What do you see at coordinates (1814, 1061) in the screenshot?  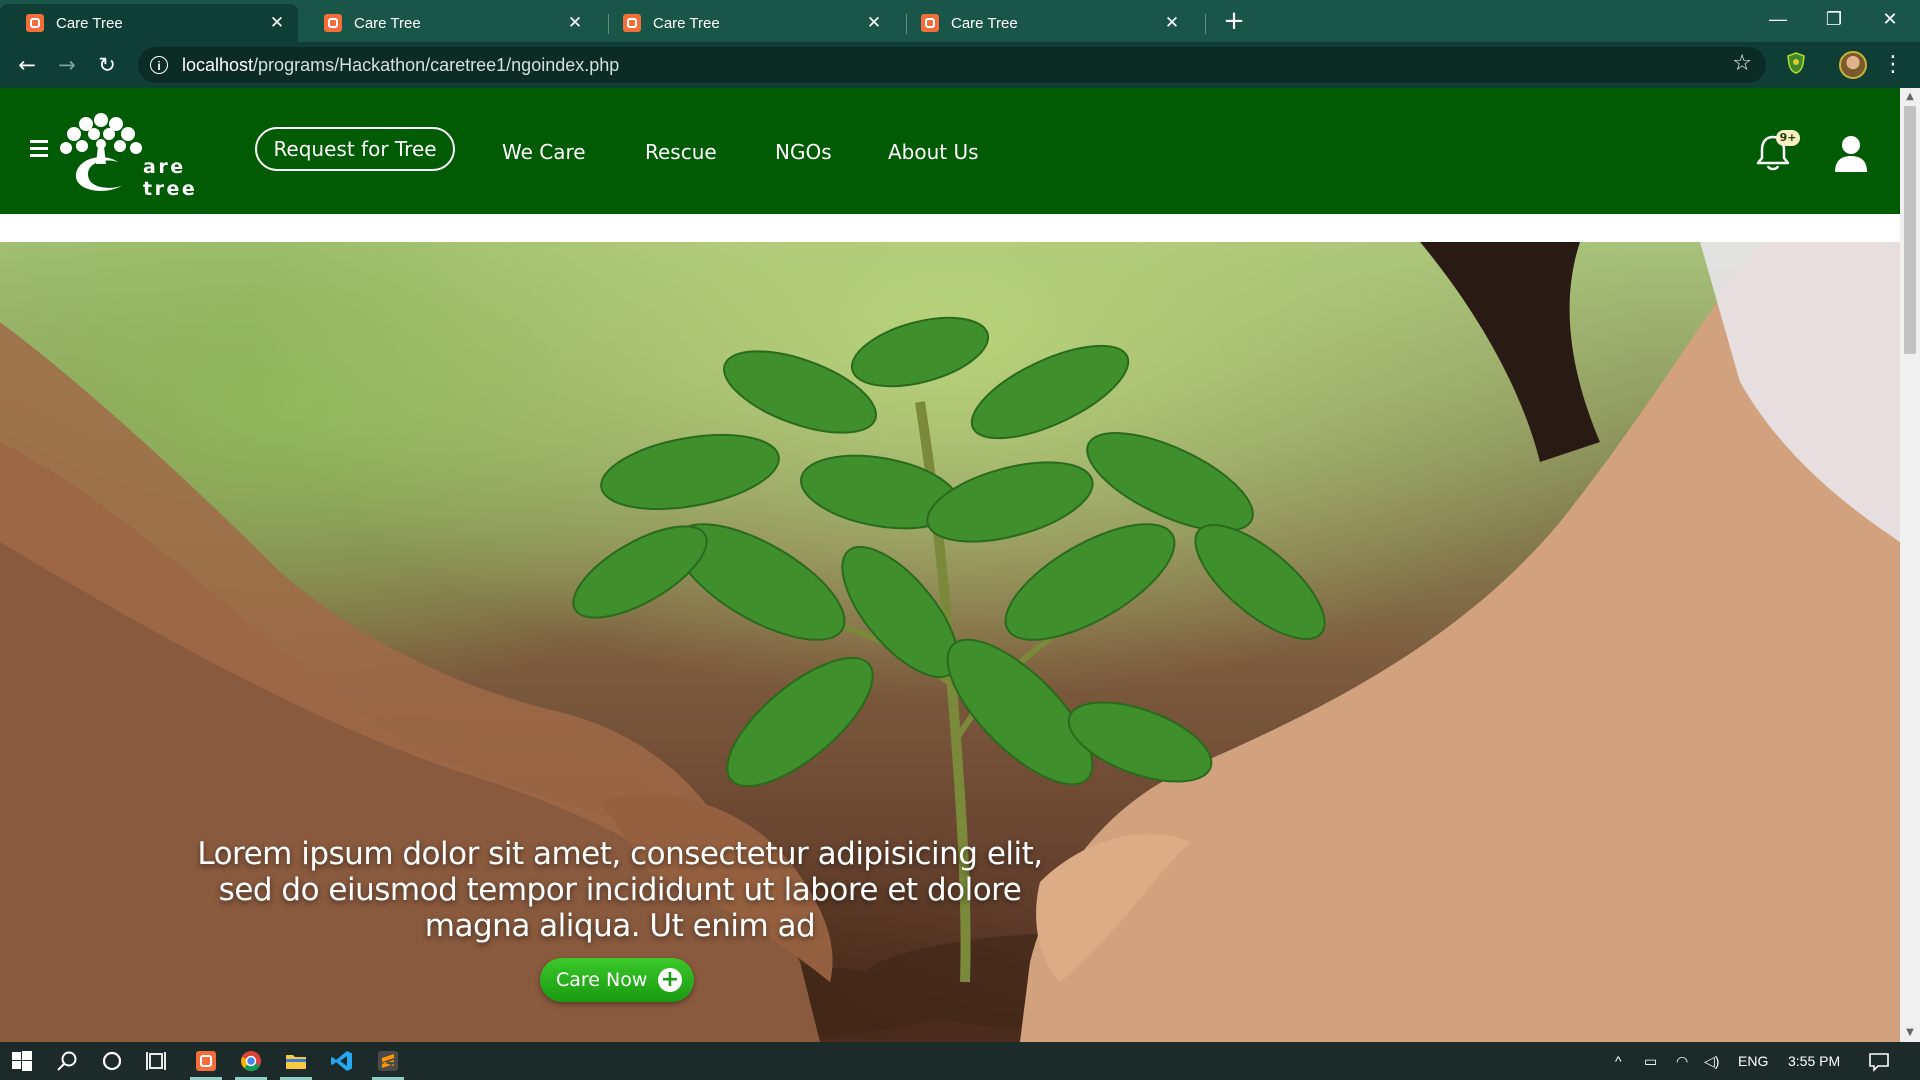 I see `clock: 3:55 PM` at bounding box center [1814, 1061].